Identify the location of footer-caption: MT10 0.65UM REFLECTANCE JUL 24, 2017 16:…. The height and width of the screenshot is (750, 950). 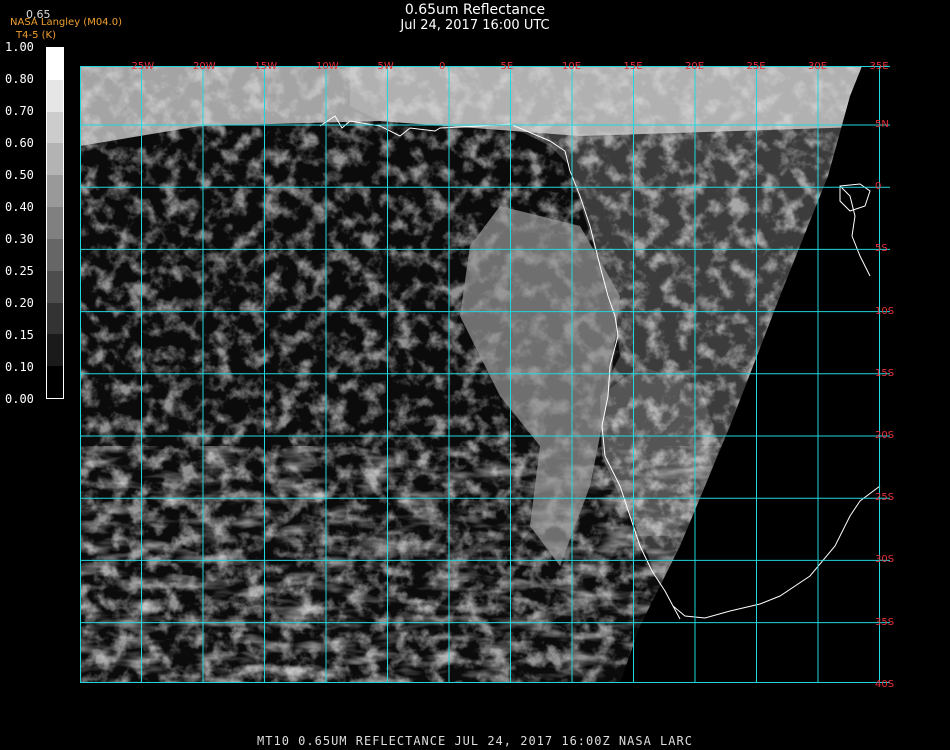
(475, 741).